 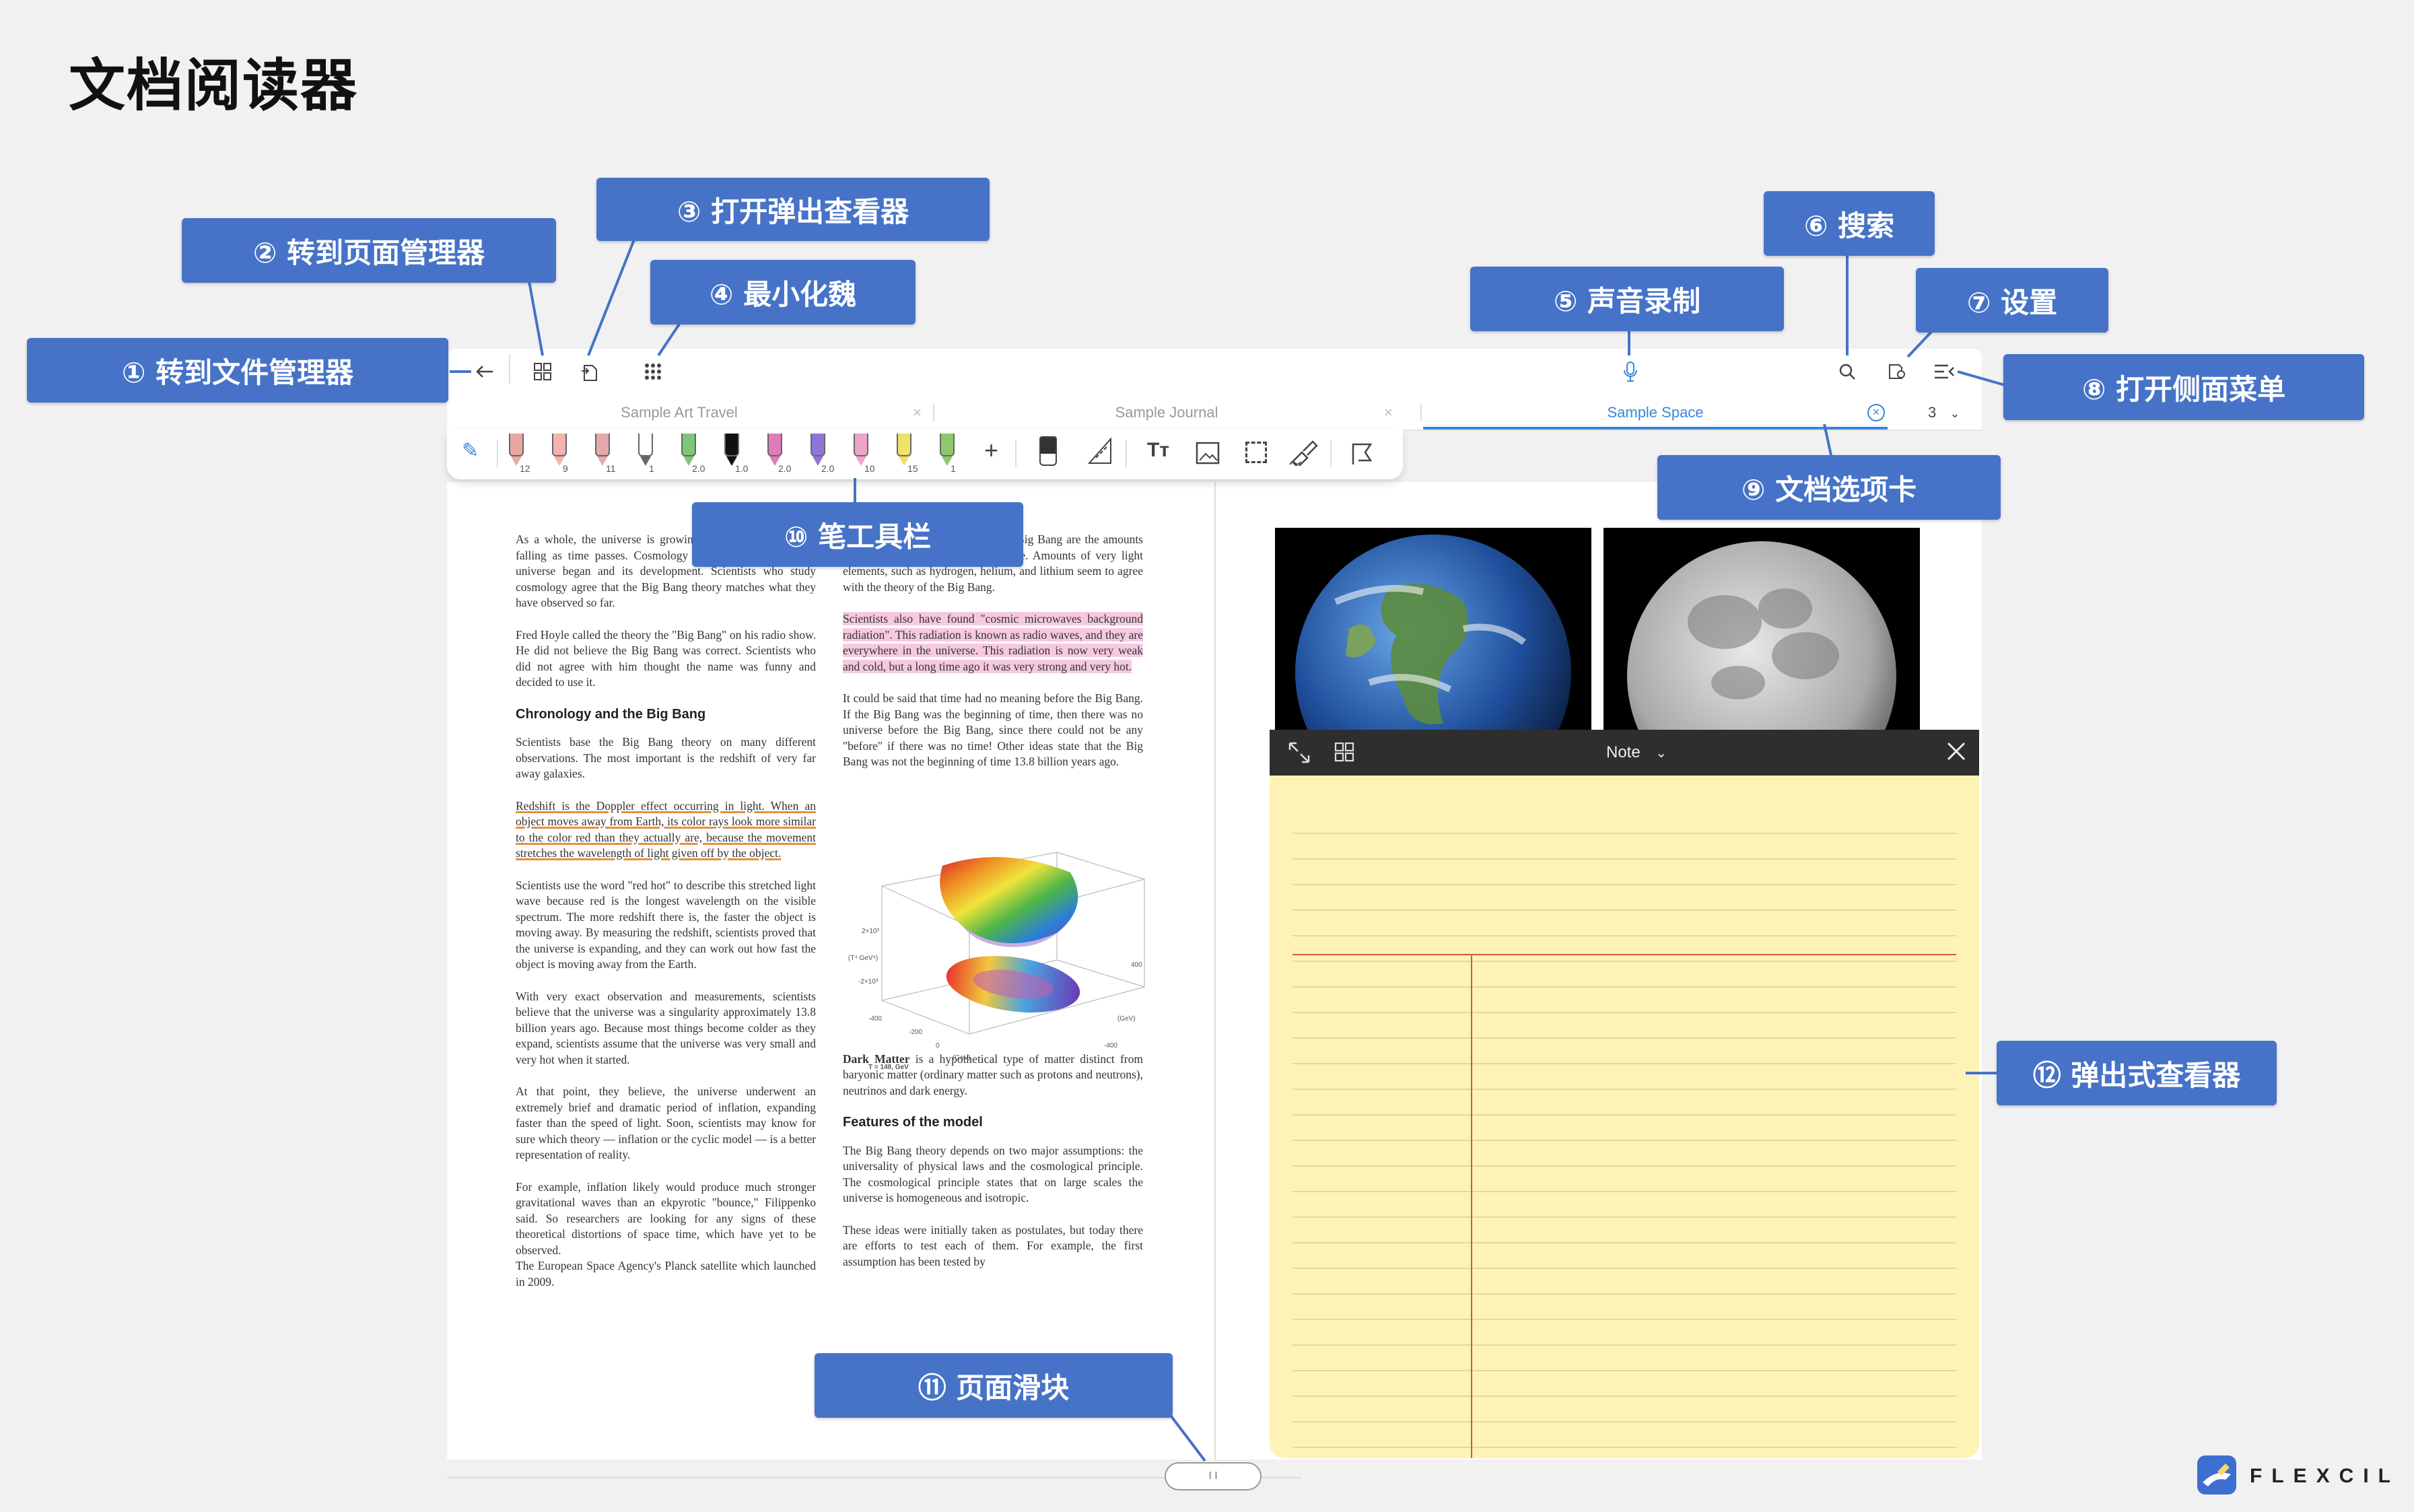 I want to click on note-header: Note ⌄, so click(x=1624, y=753).